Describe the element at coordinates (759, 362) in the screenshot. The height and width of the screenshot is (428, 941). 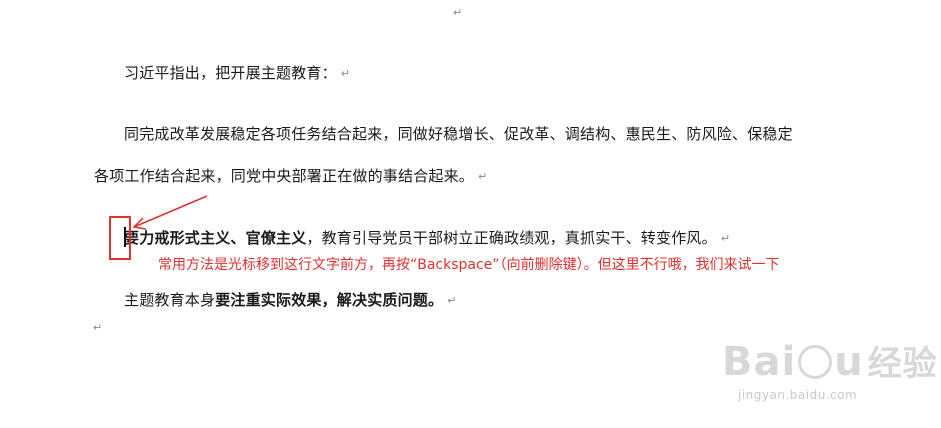
I see `watermark-logo-text-a: Bai` at that location.